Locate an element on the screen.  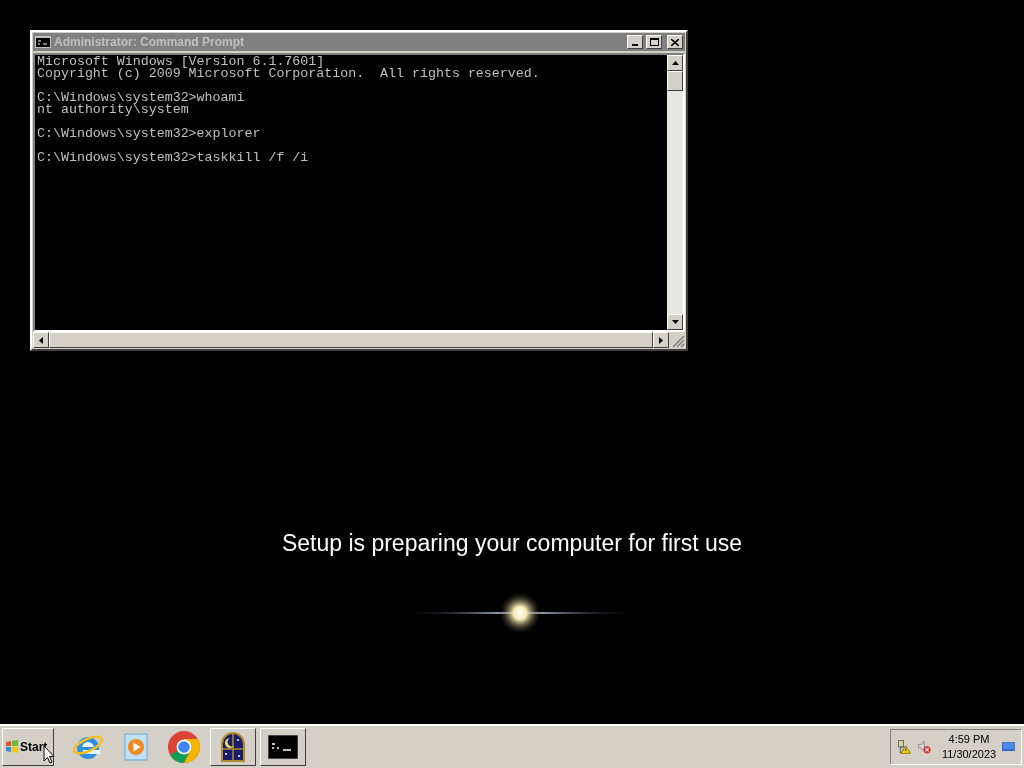
left-arrow-icon is located at coordinates (41, 340).